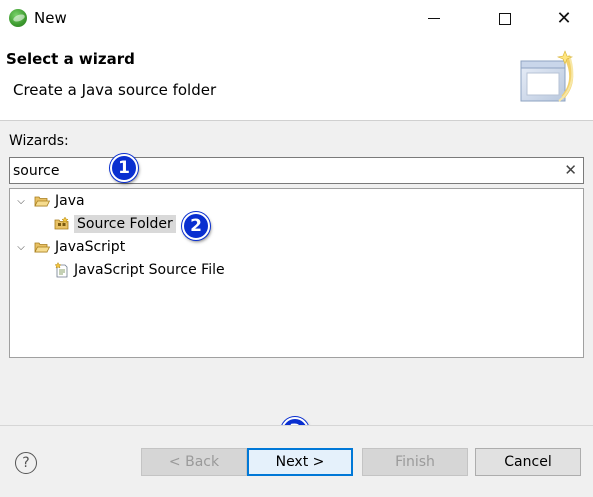 This screenshot has height=497, width=593. Describe the element at coordinates (26, 463) in the screenshot. I see `help-icon: ?` at that location.